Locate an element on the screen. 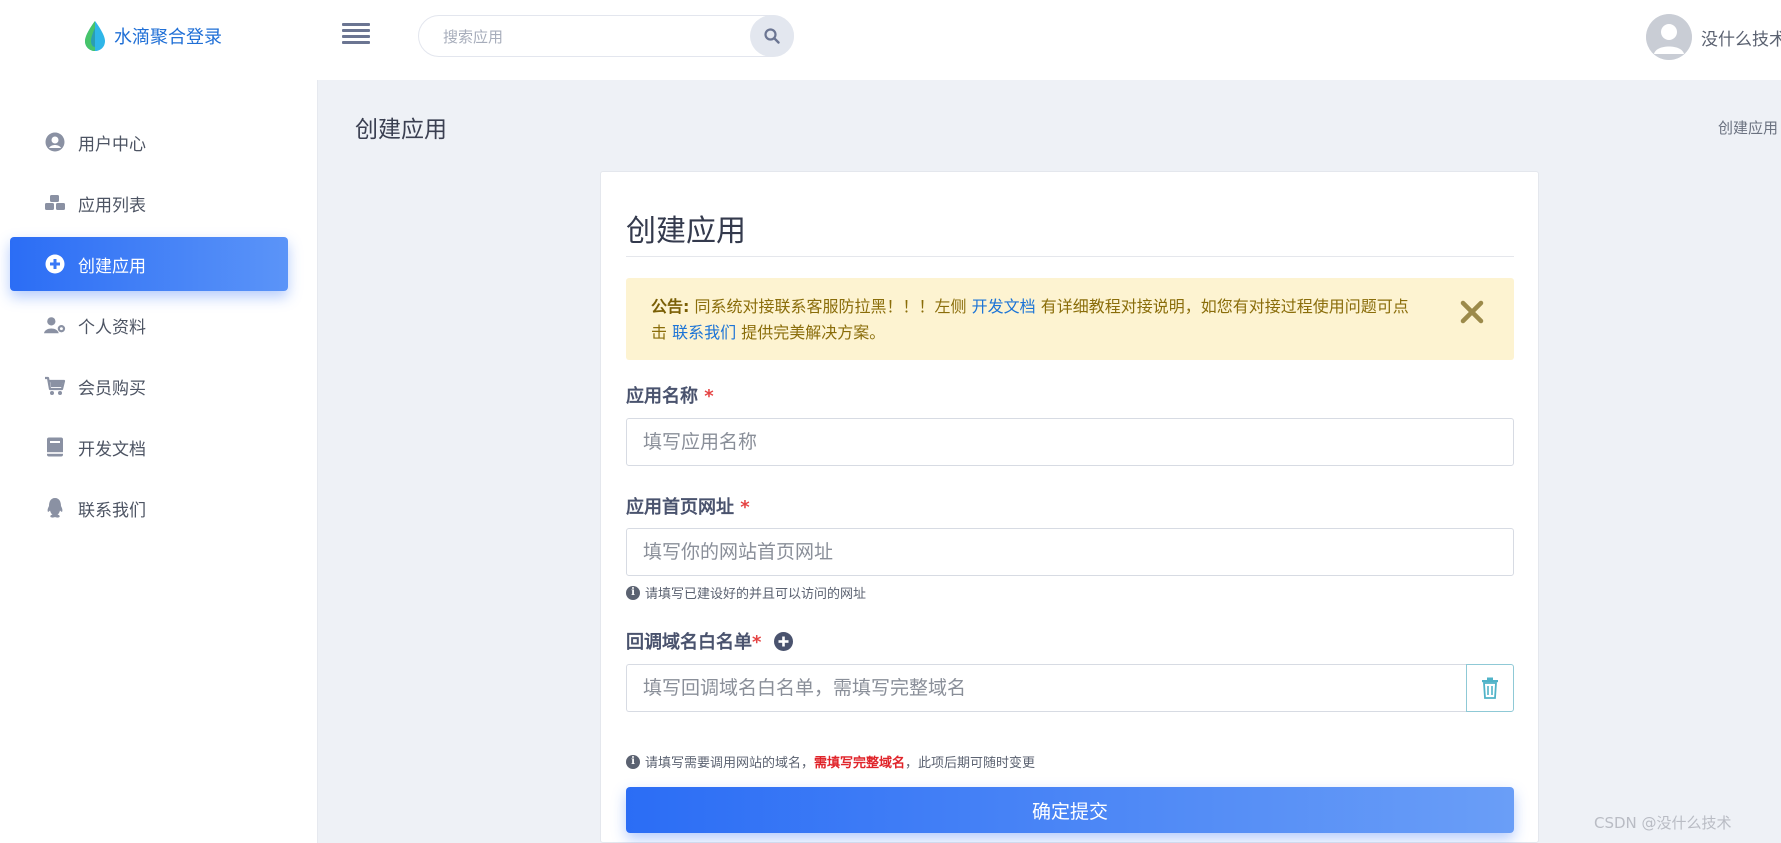  water-drop-logo-icon is located at coordinates (95, 36).